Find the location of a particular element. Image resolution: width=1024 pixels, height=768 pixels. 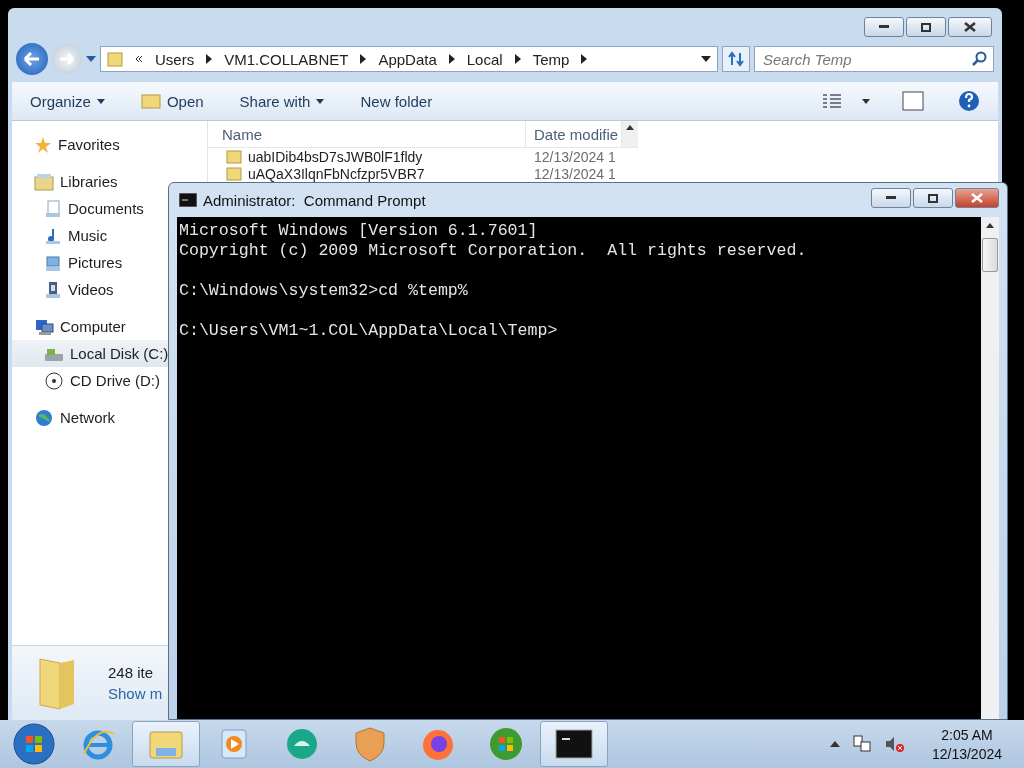

refresh-button is located at coordinates (736, 59).